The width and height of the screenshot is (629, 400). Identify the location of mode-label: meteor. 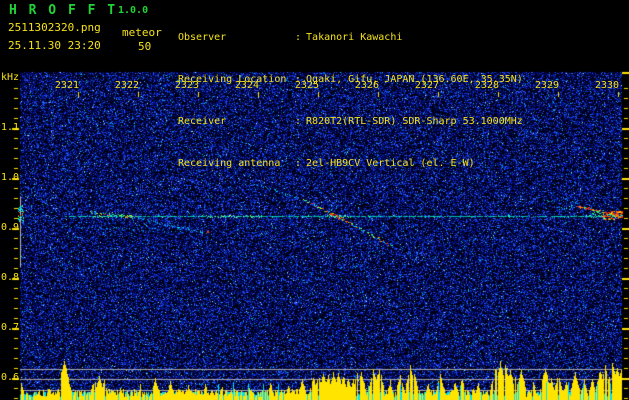
(142, 32).